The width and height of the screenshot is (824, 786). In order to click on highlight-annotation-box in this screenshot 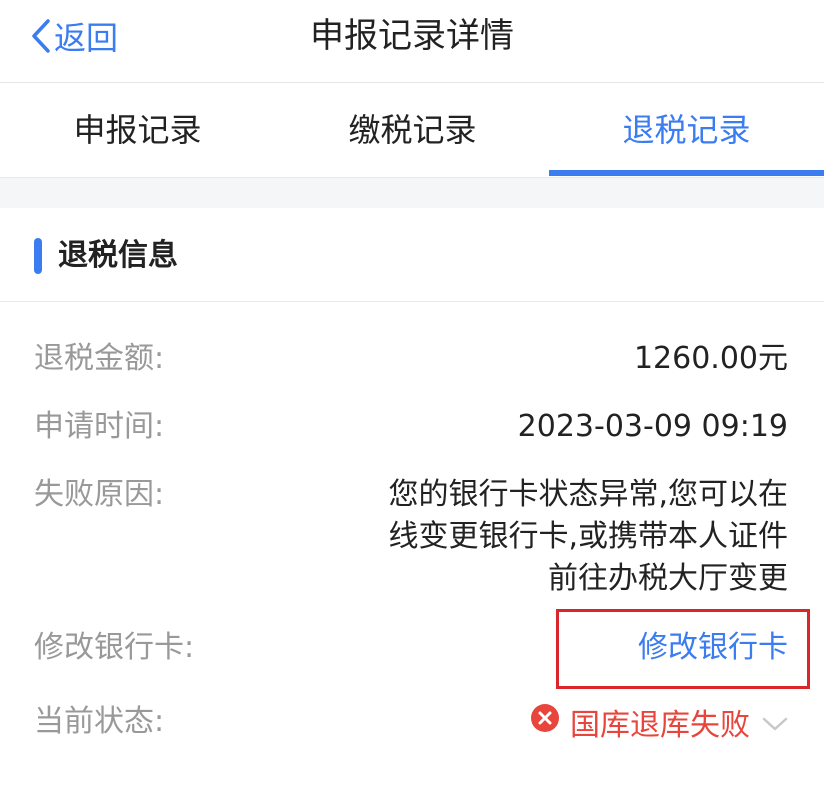, I will do `click(683, 649)`.